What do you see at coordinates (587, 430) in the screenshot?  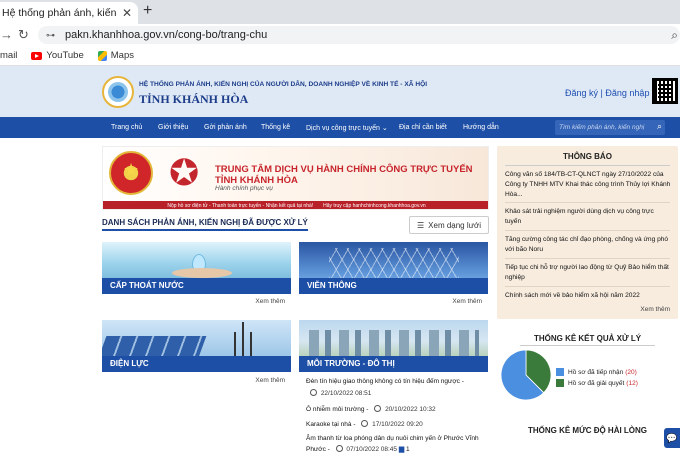 I see `satisfaction-title: THỐNG KÊ MỨC ĐỘ HÀI LÒNG` at bounding box center [587, 430].